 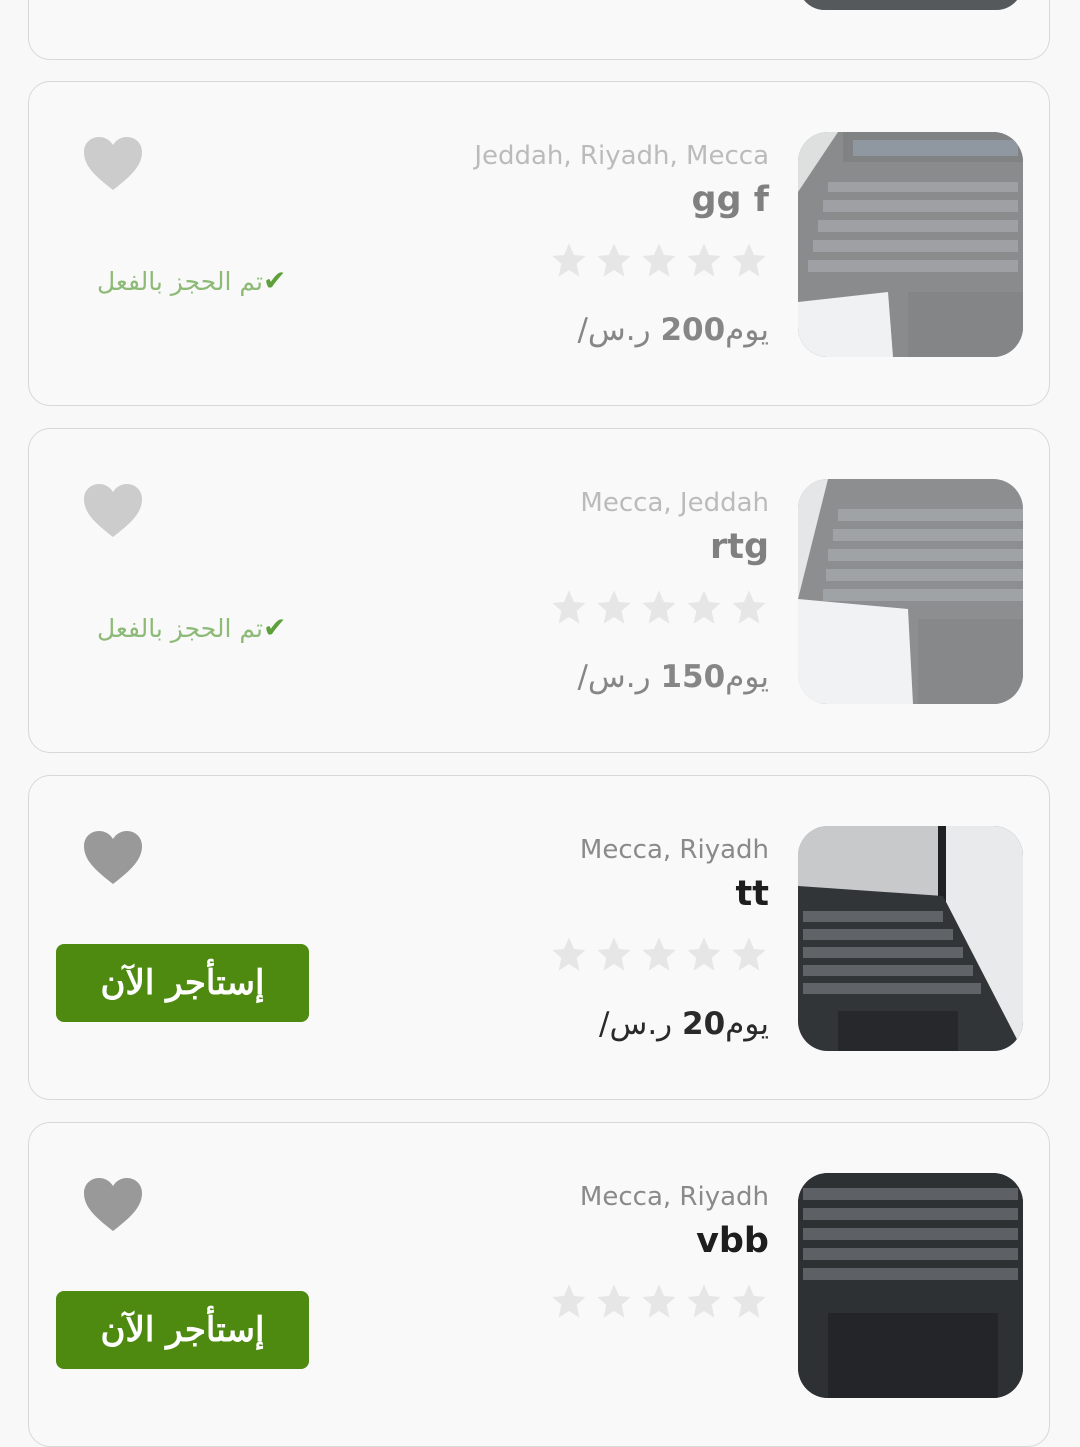 I want to click on listing-info: Mecca, Riyadh vbb, so click(x=559, y=1252).